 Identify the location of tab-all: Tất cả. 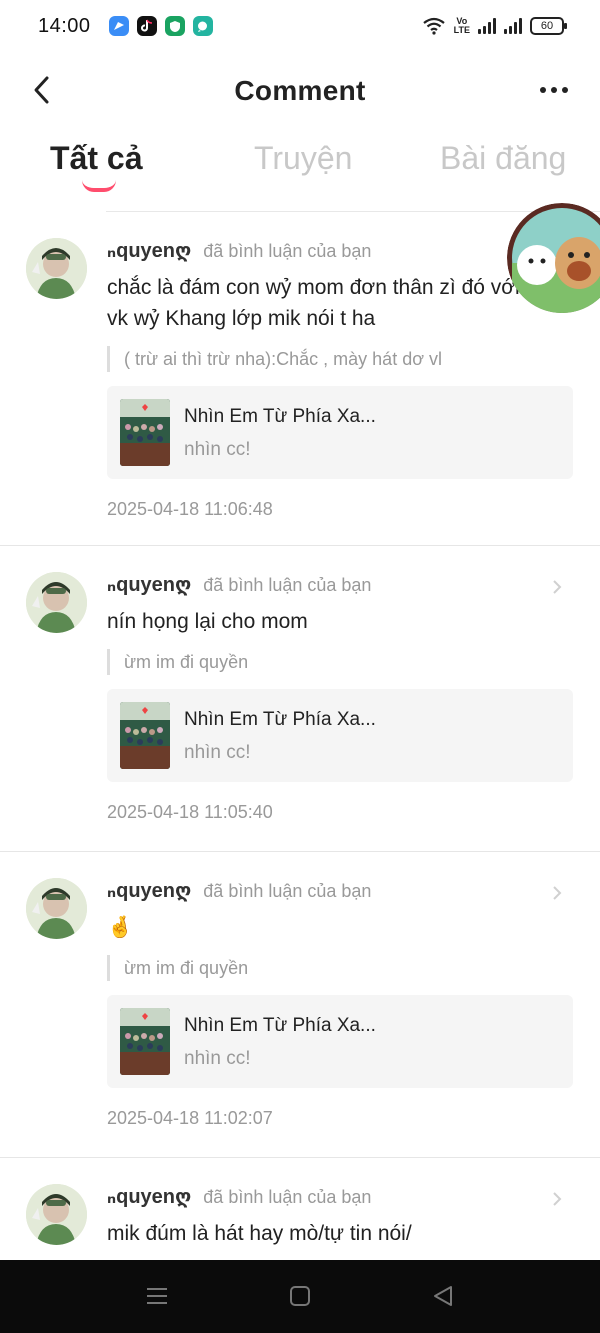
(96, 158).